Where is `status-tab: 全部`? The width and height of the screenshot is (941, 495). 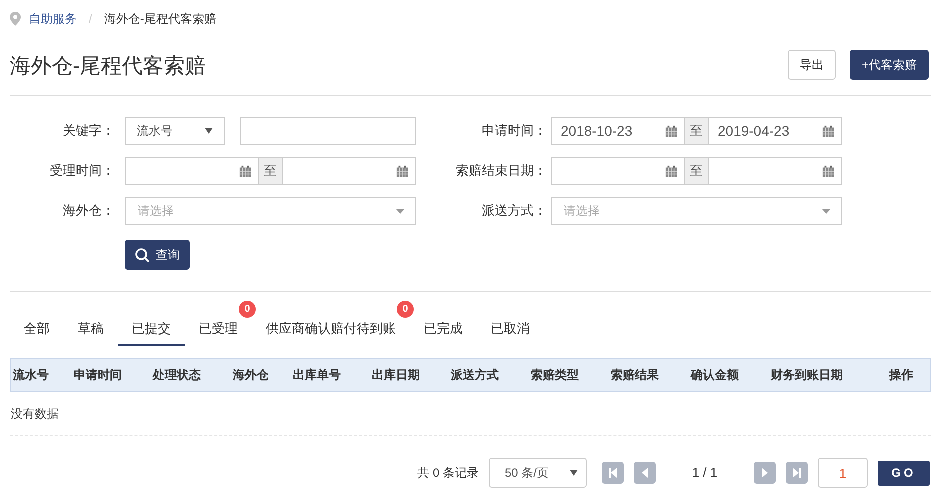
status-tab: 全部 is located at coordinates (37, 330).